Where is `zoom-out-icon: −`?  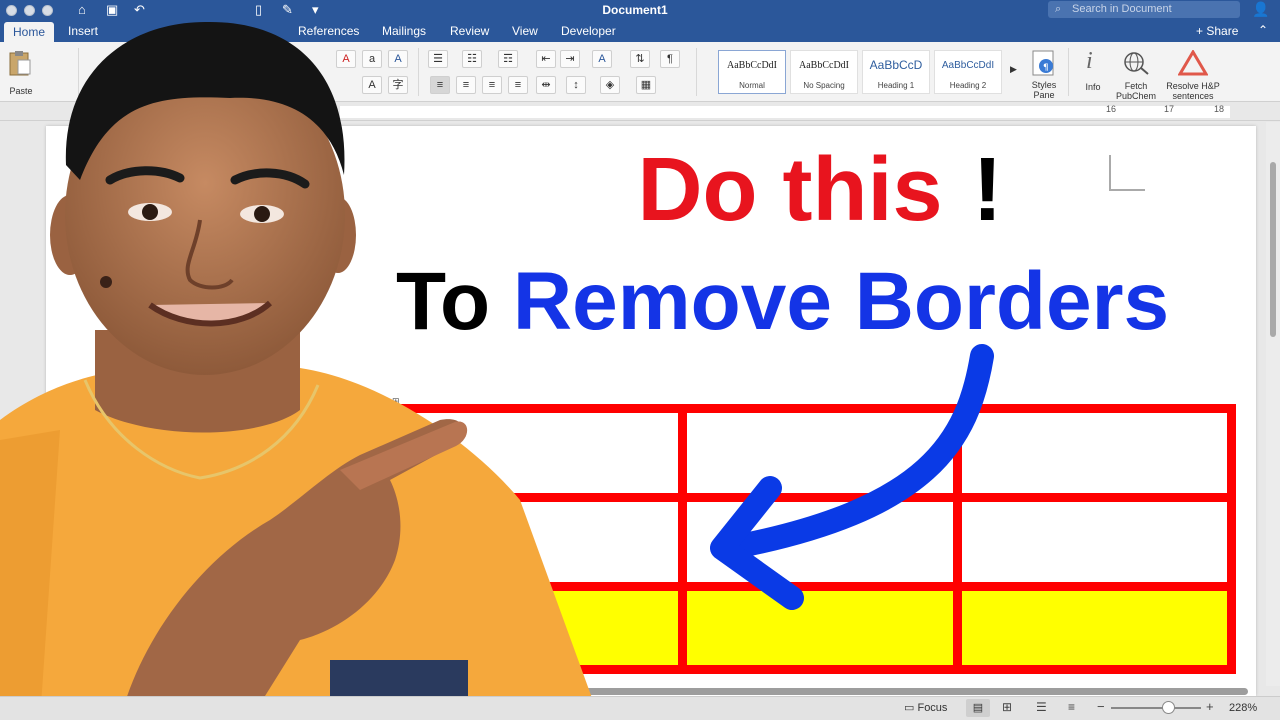
zoom-out-icon: − is located at coordinates (1101, 706).